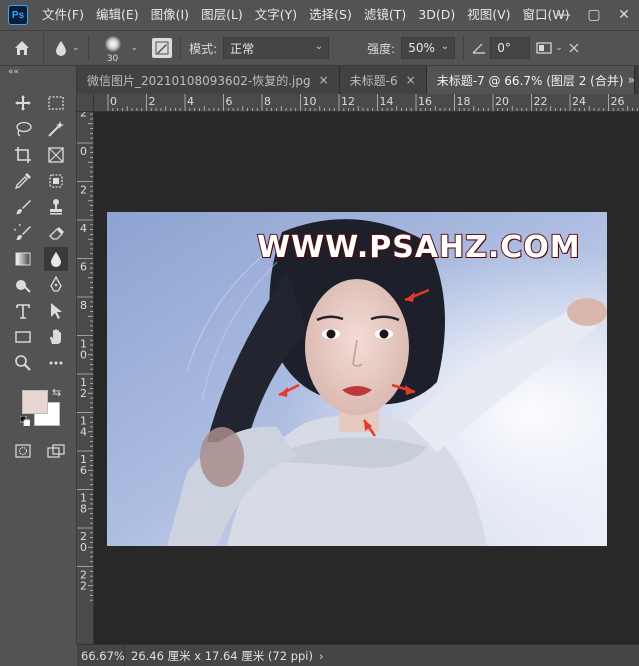 This screenshot has width=639, height=666. I want to click on history-brush-tool, so click(23, 233).